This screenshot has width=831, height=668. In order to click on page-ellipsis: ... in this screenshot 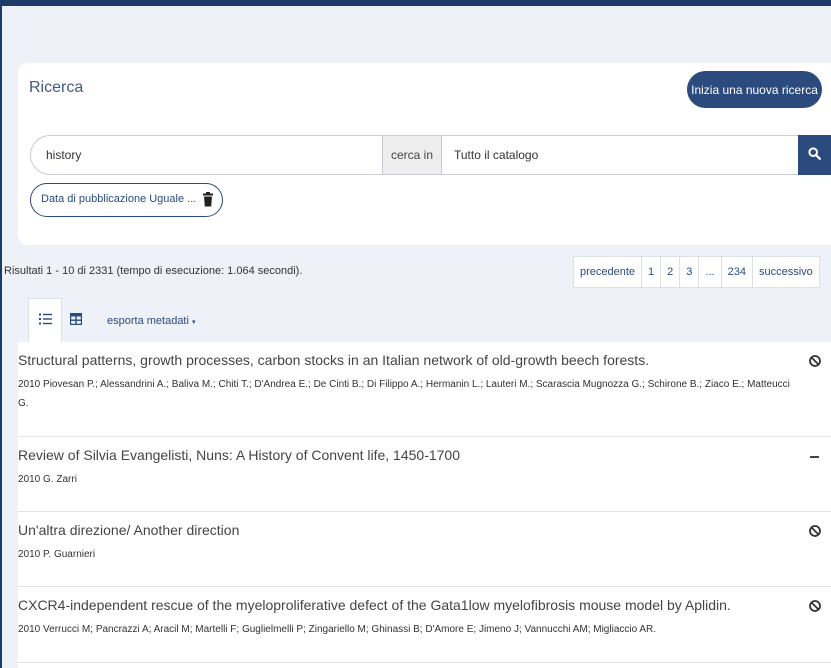, I will do `click(709, 272)`.